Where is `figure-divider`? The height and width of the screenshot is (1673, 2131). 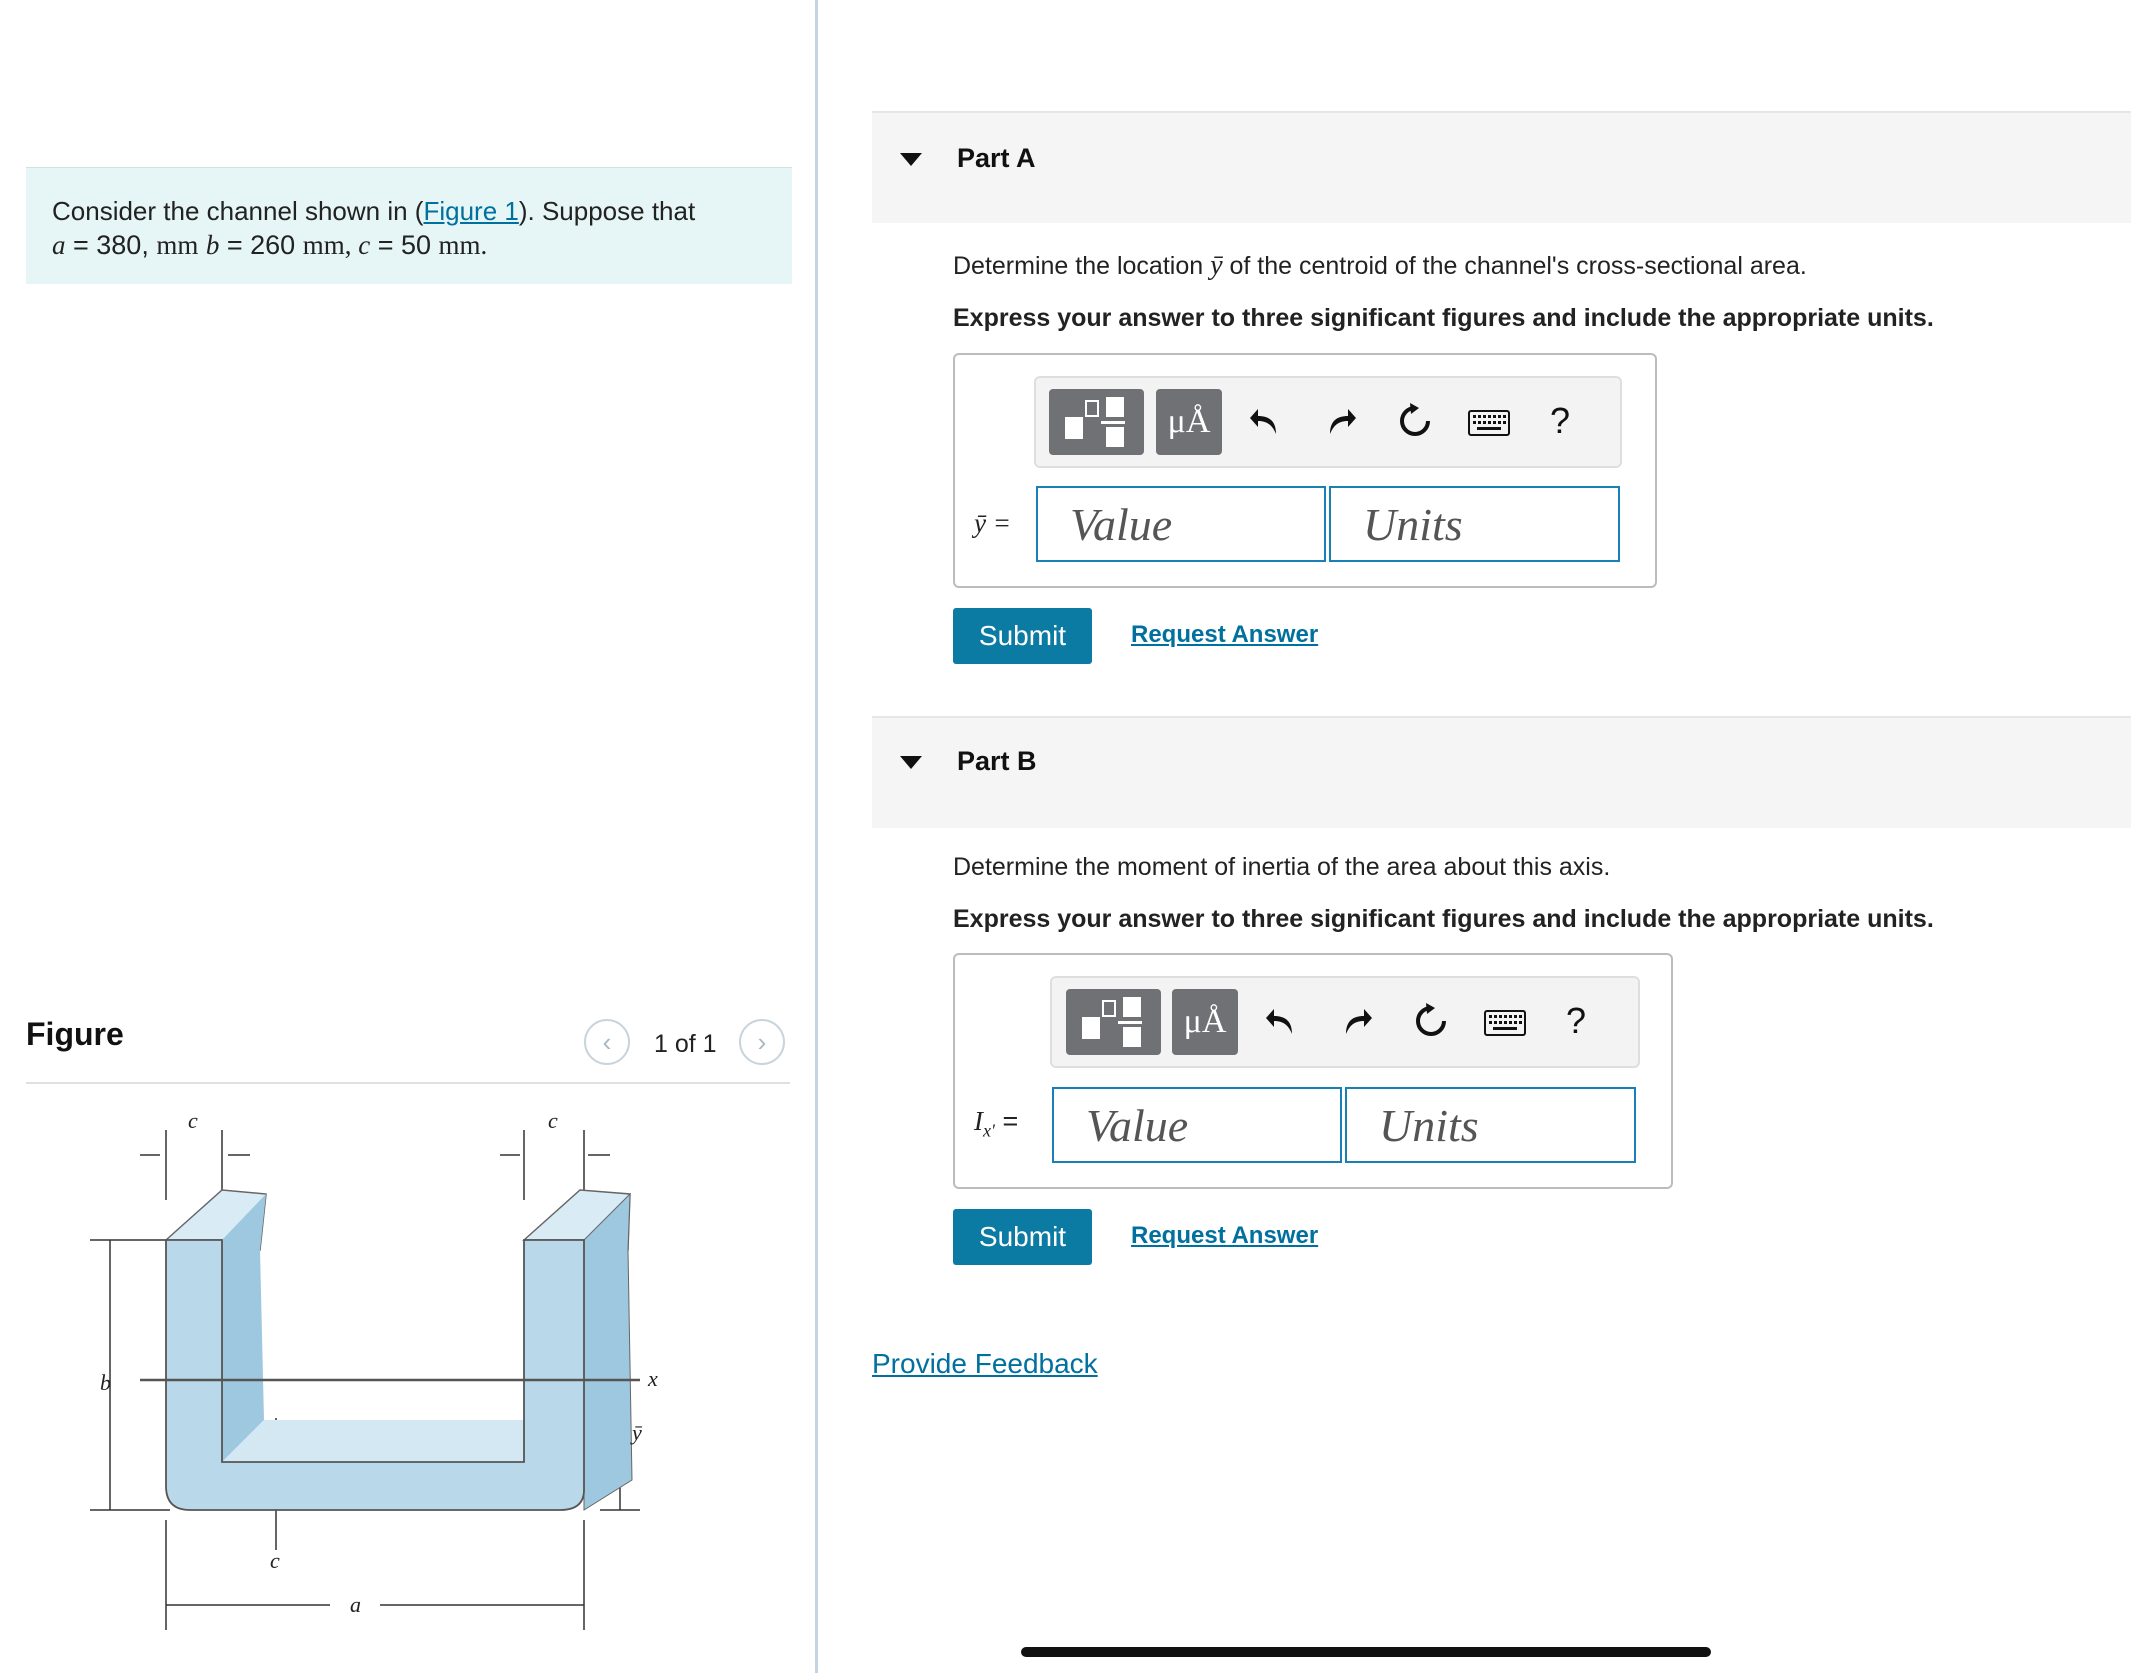
figure-divider is located at coordinates (408, 1083).